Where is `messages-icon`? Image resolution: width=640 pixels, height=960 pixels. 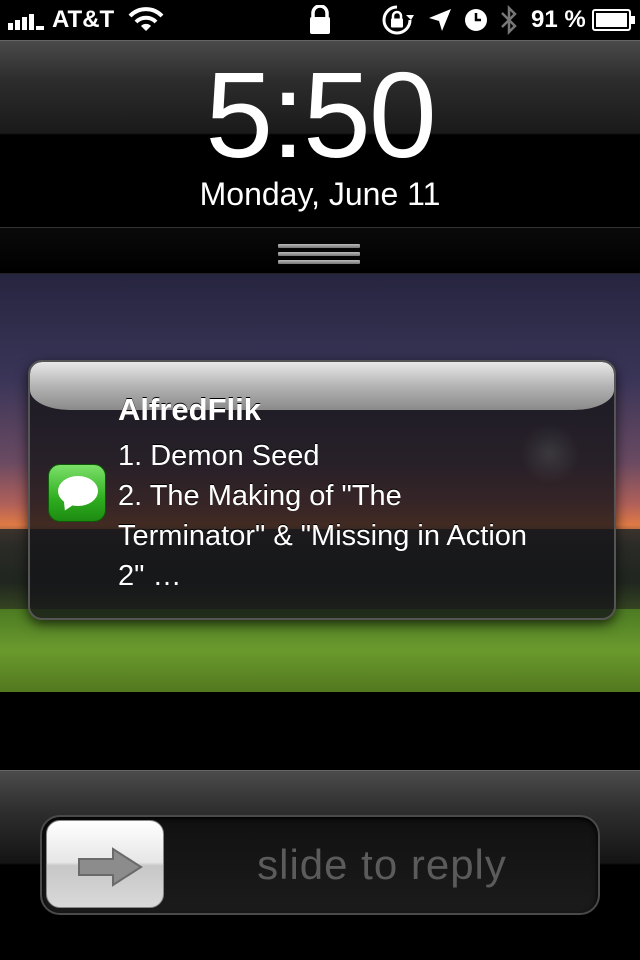 messages-icon is located at coordinates (77, 493).